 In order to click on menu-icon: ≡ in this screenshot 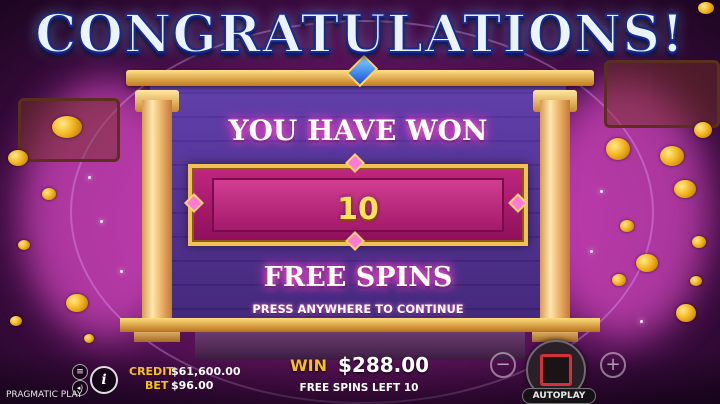, I will do `click(80, 372)`.